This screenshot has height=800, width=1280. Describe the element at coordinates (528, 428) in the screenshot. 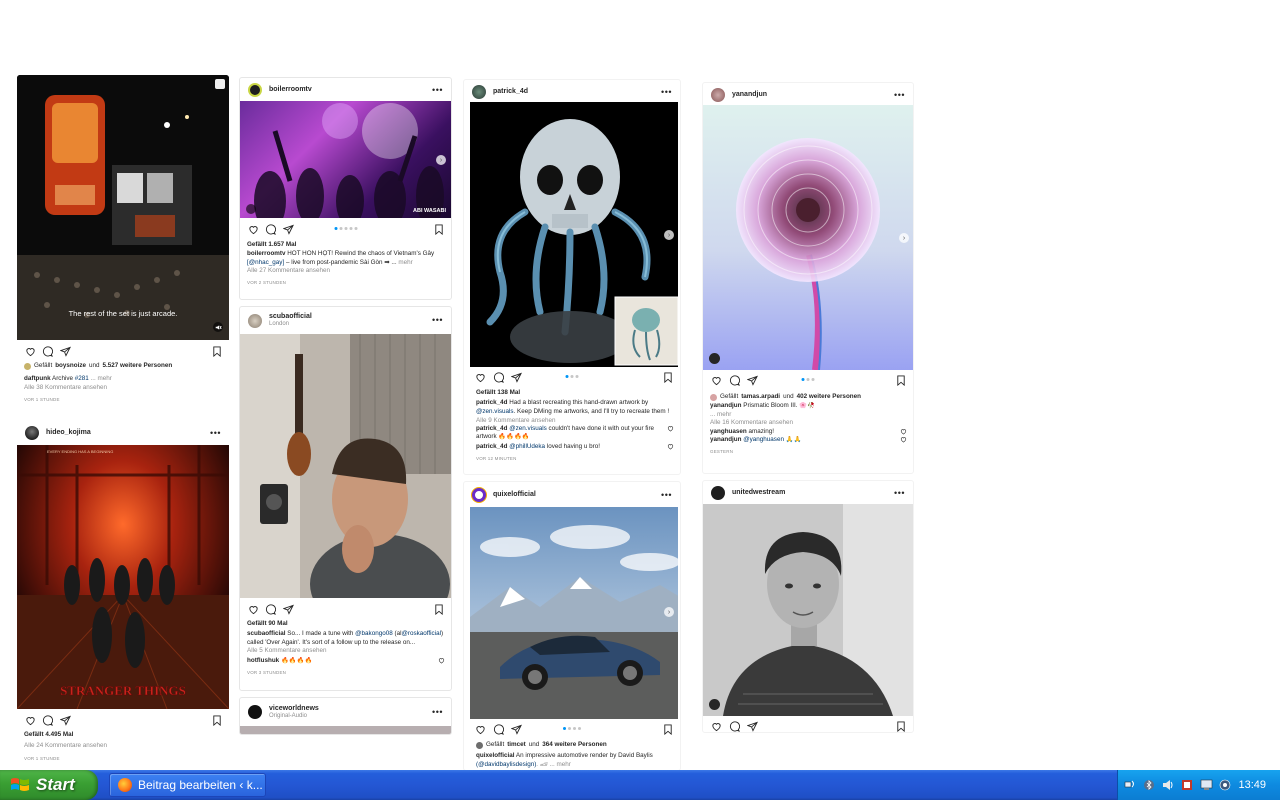

I see `comment-mention: @zen.visuals` at that location.